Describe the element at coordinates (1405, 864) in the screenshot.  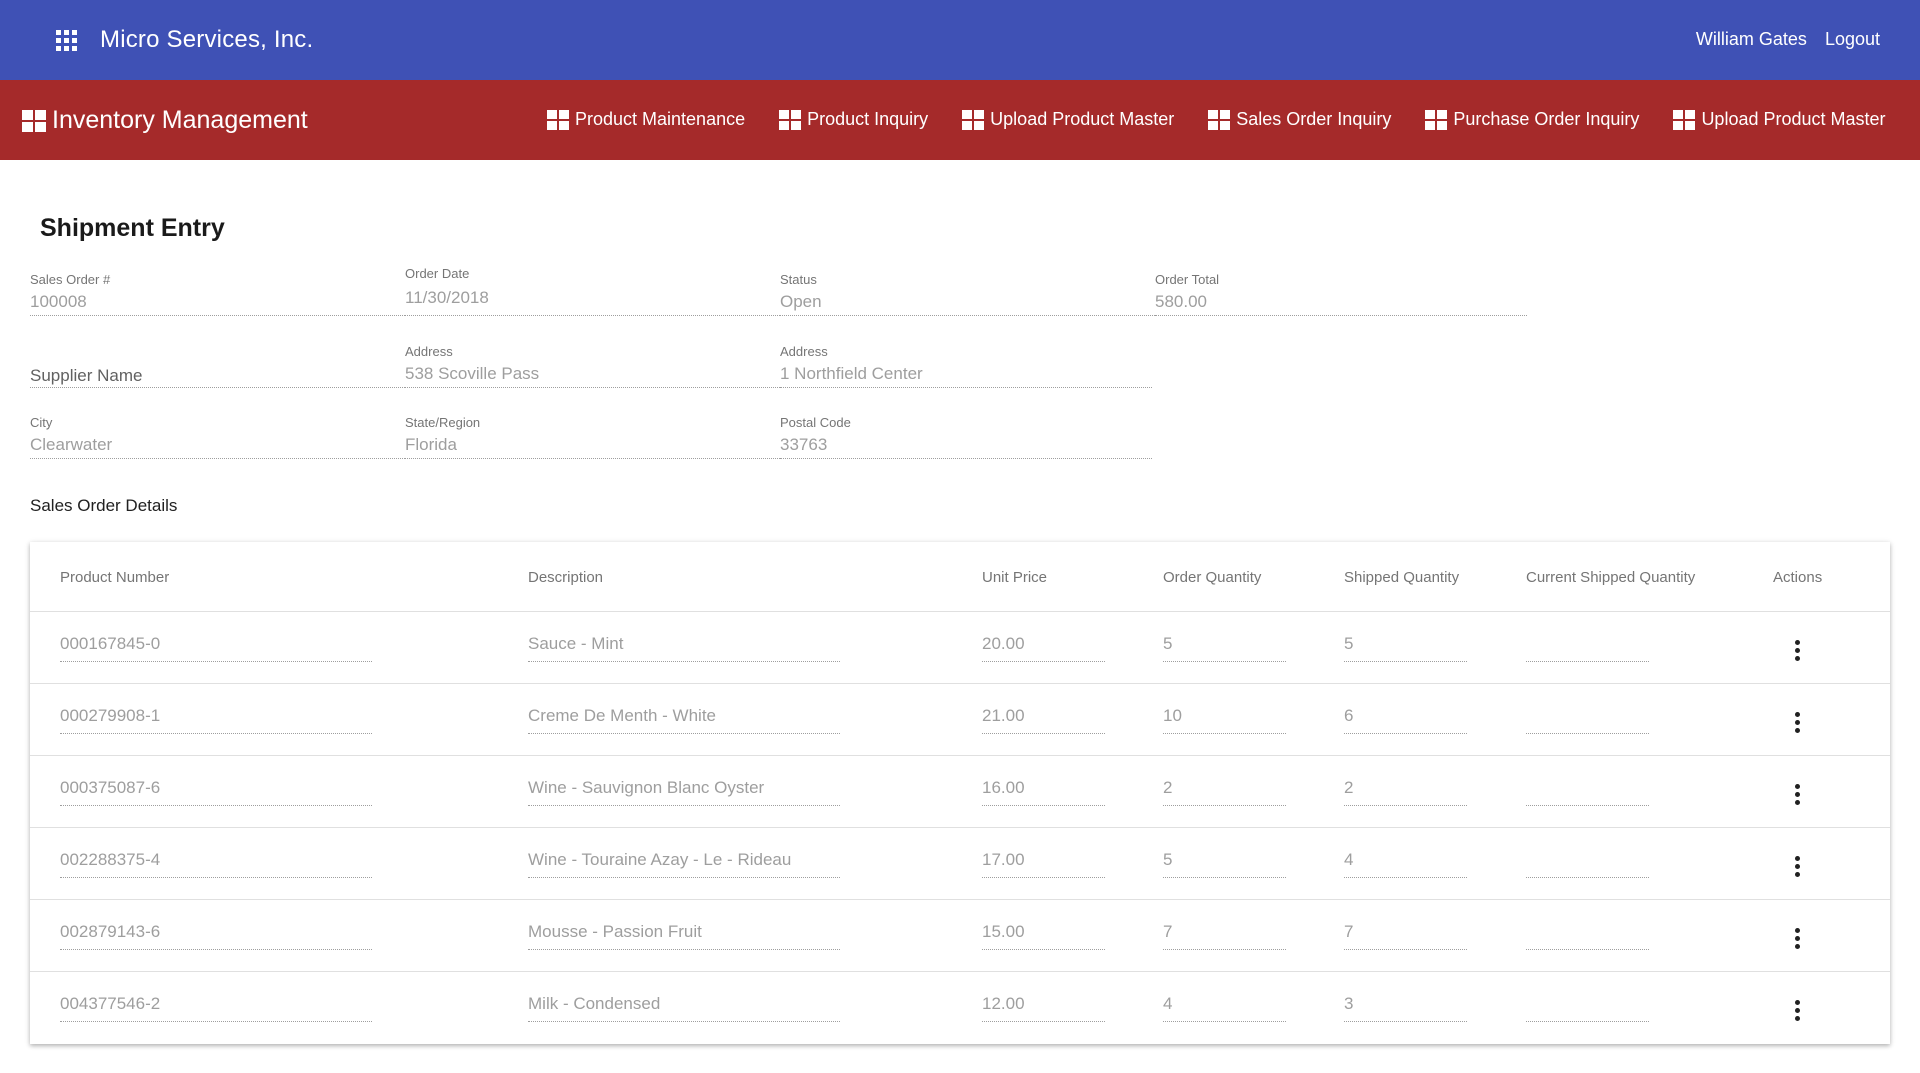
I see `shipped-quantity-cell: 4` at that location.